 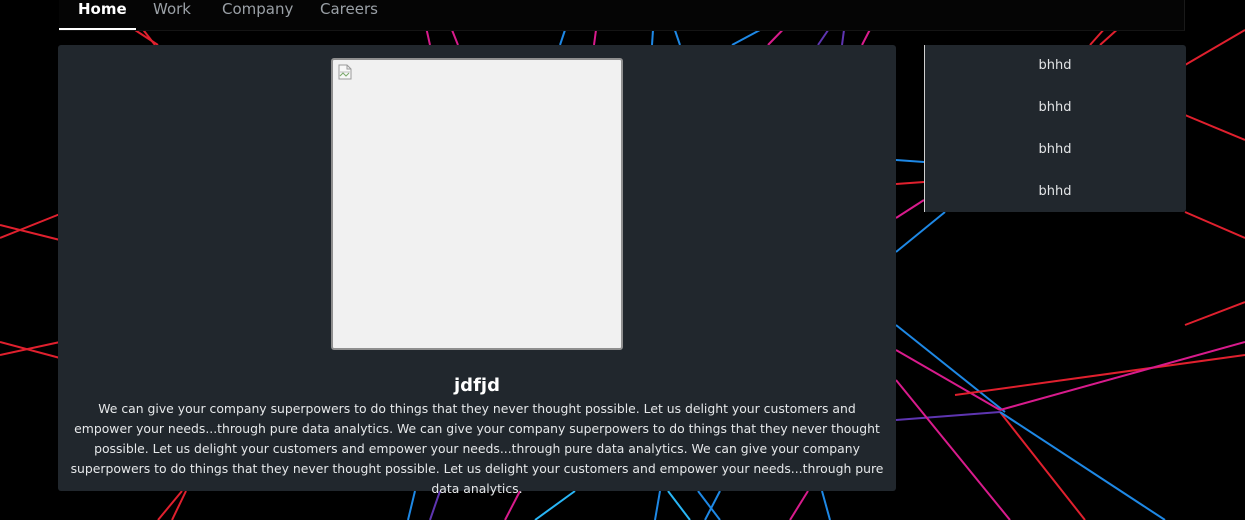 What do you see at coordinates (97, 29) in the screenshot?
I see `nav-active-indicator` at bounding box center [97, 29].